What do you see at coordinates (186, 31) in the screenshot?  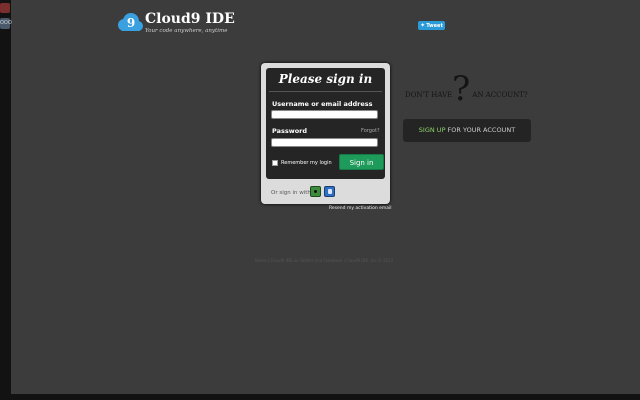 I see `app-tagline: Your code anywhere, anytime` at bounding box center [186, 31].